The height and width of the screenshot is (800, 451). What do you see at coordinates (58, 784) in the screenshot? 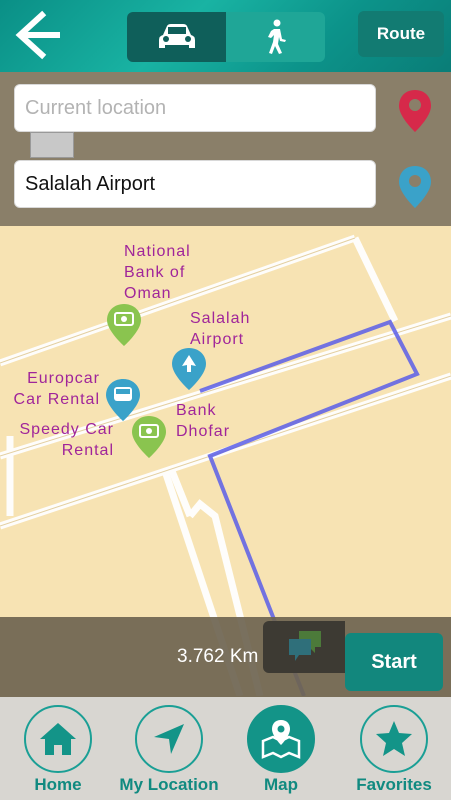
I see `tab-label-home: Home` at bounding box center [58, 784].